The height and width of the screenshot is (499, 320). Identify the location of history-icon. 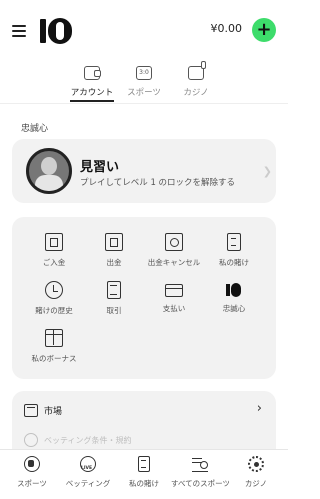
(54, 290).